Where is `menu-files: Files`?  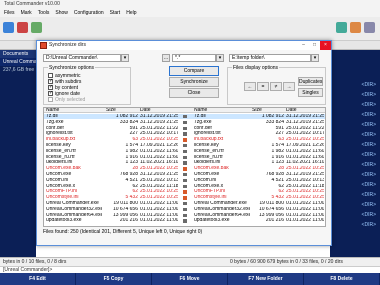 menu-files: Files is located at coordinates (9, 13).